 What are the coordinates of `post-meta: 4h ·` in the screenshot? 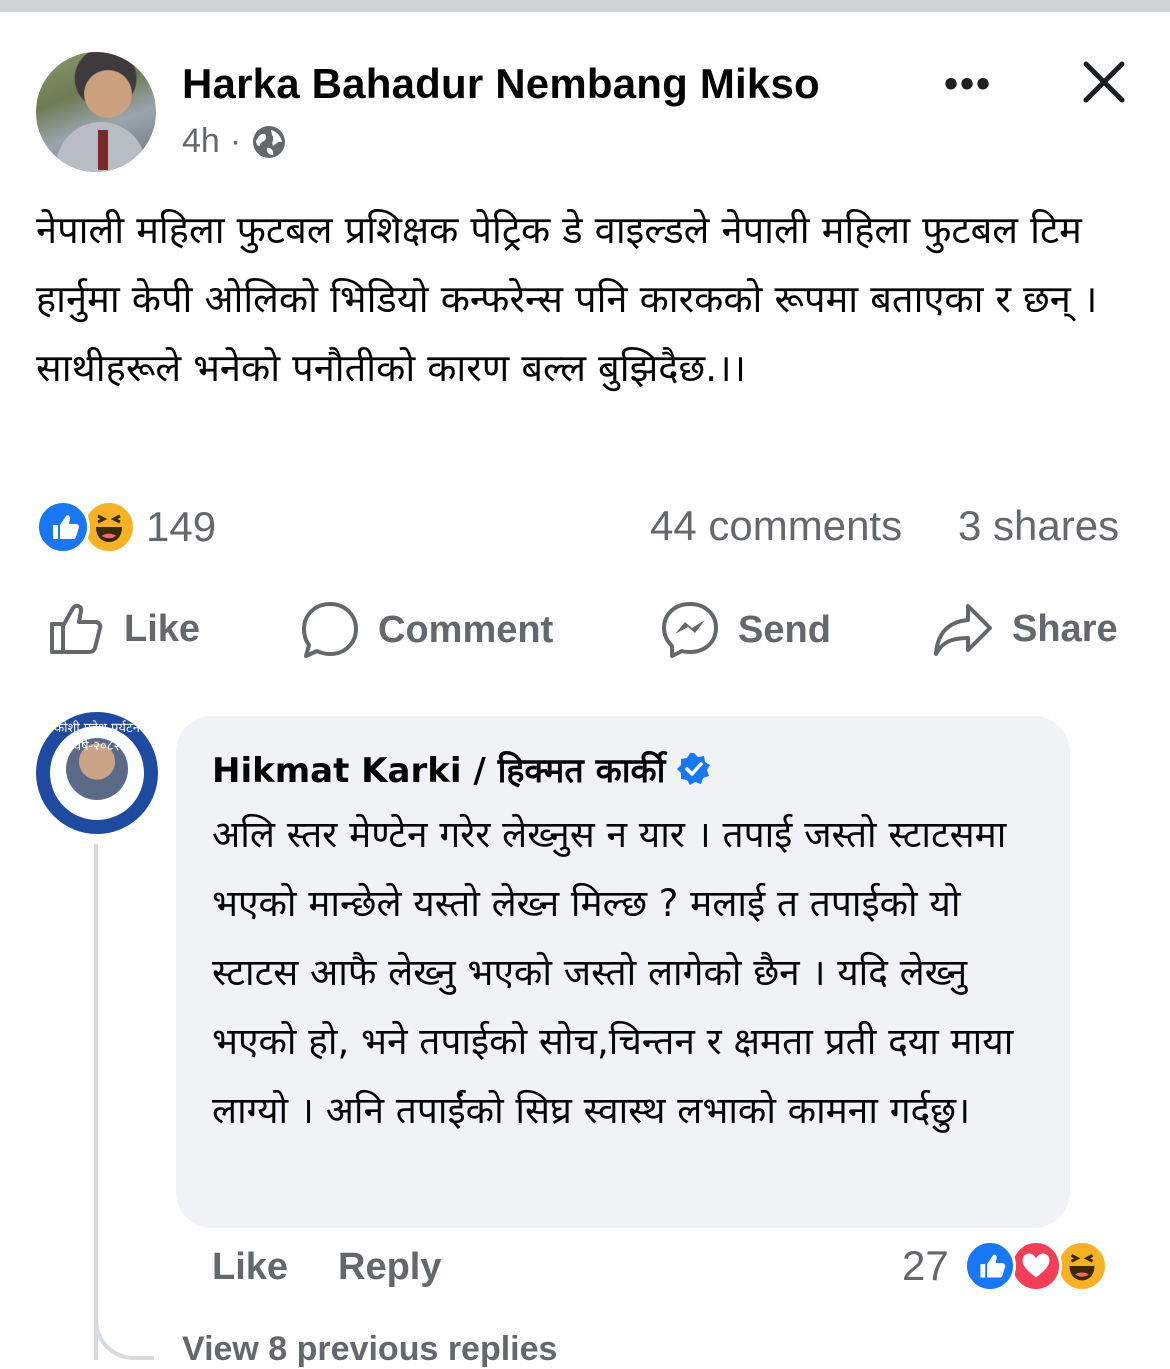 It's located at (234, 141).